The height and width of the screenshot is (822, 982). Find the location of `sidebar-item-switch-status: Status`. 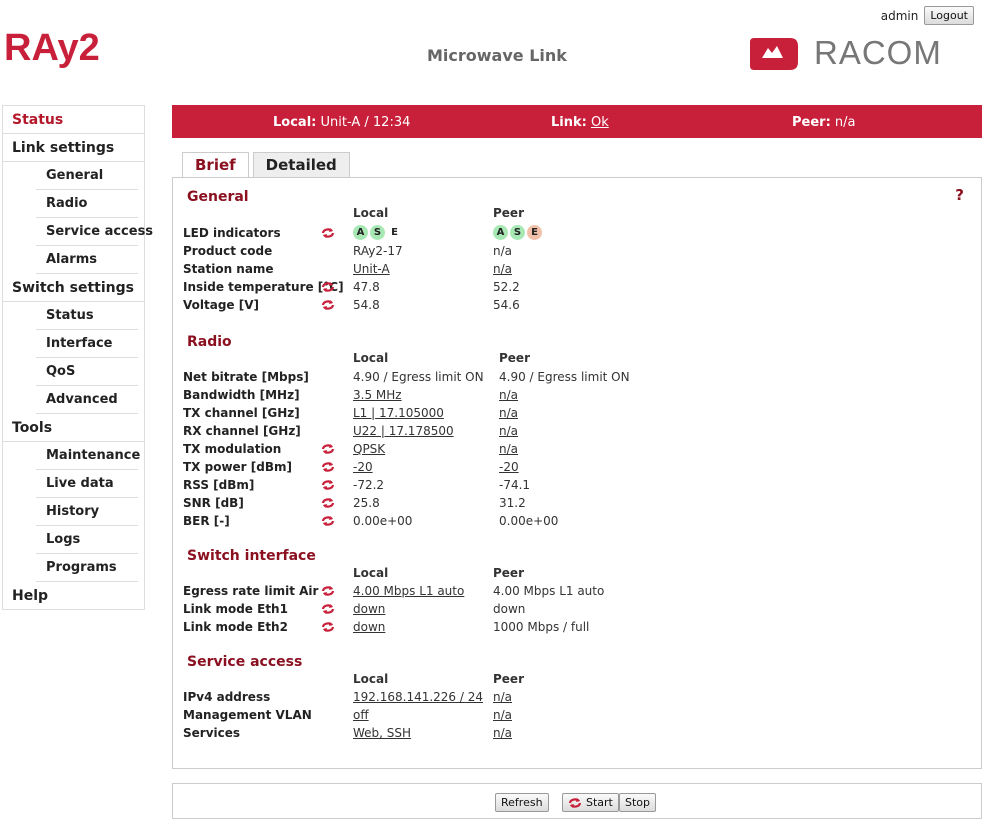

sidebar-item-switch-status: Status is located at coordinates (87, 316).